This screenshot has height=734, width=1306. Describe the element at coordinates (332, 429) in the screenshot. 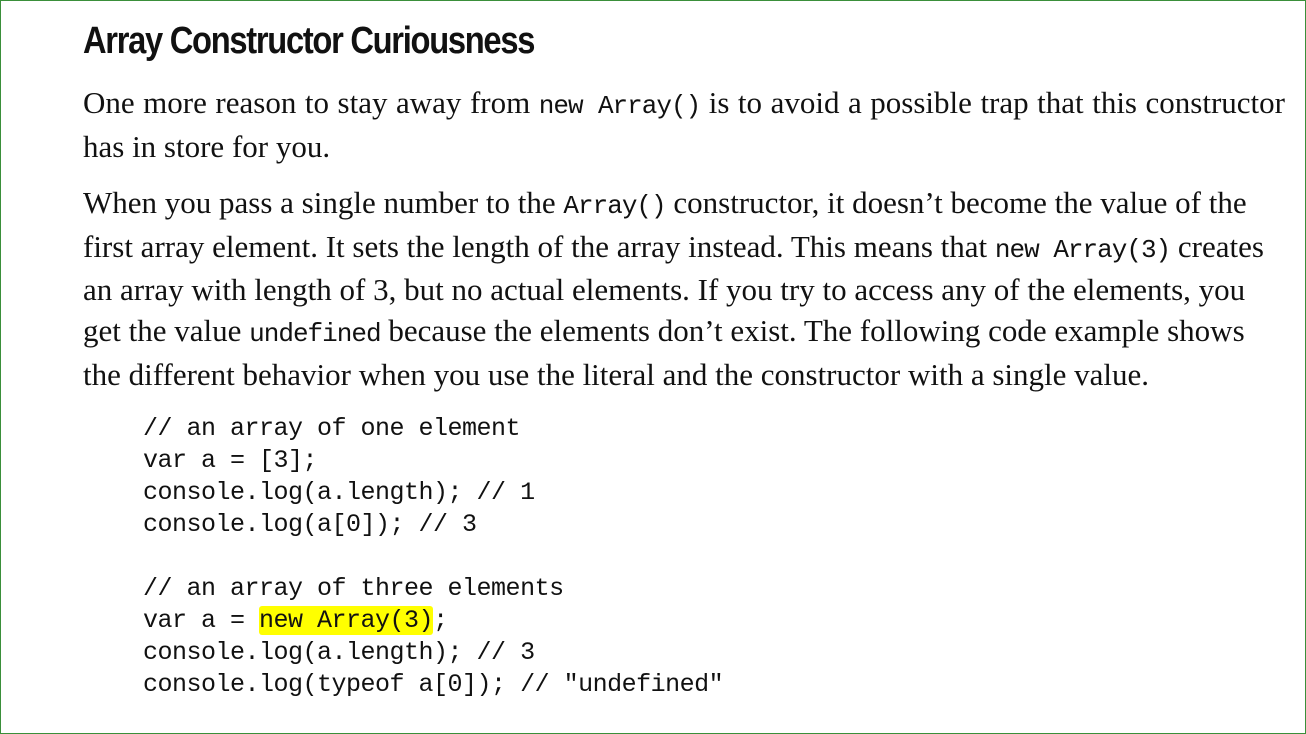

I see `code-line: // an array of one element` at that location.